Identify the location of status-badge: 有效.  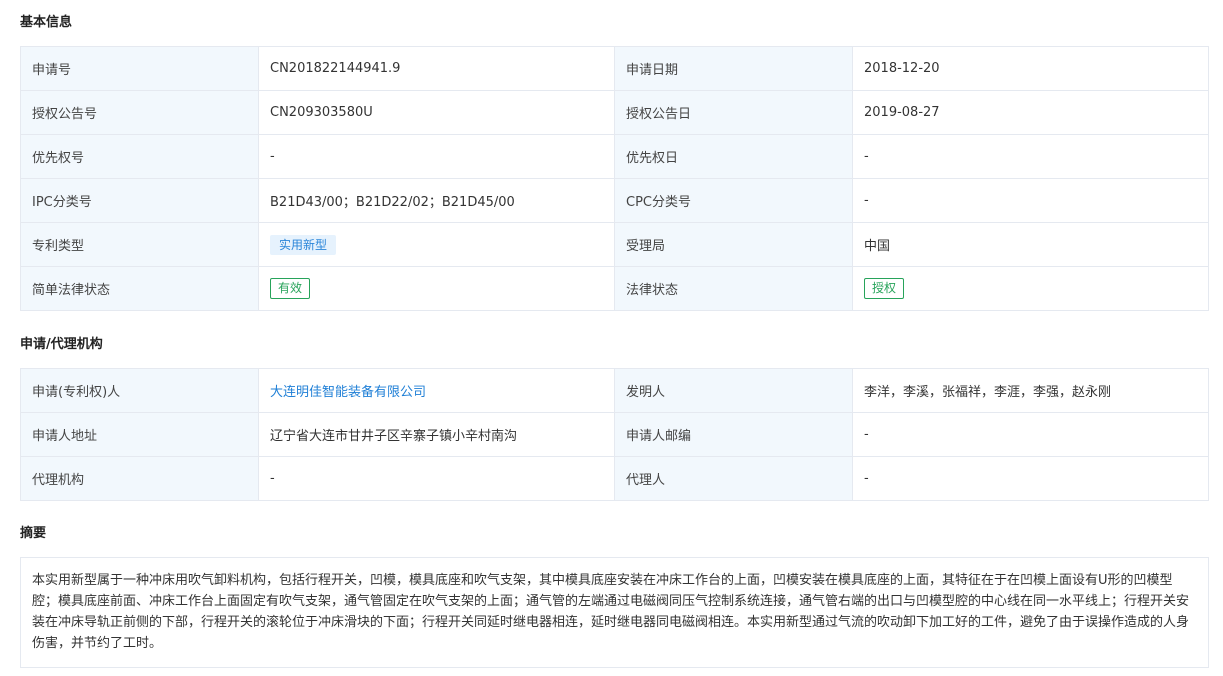
(290, 288).